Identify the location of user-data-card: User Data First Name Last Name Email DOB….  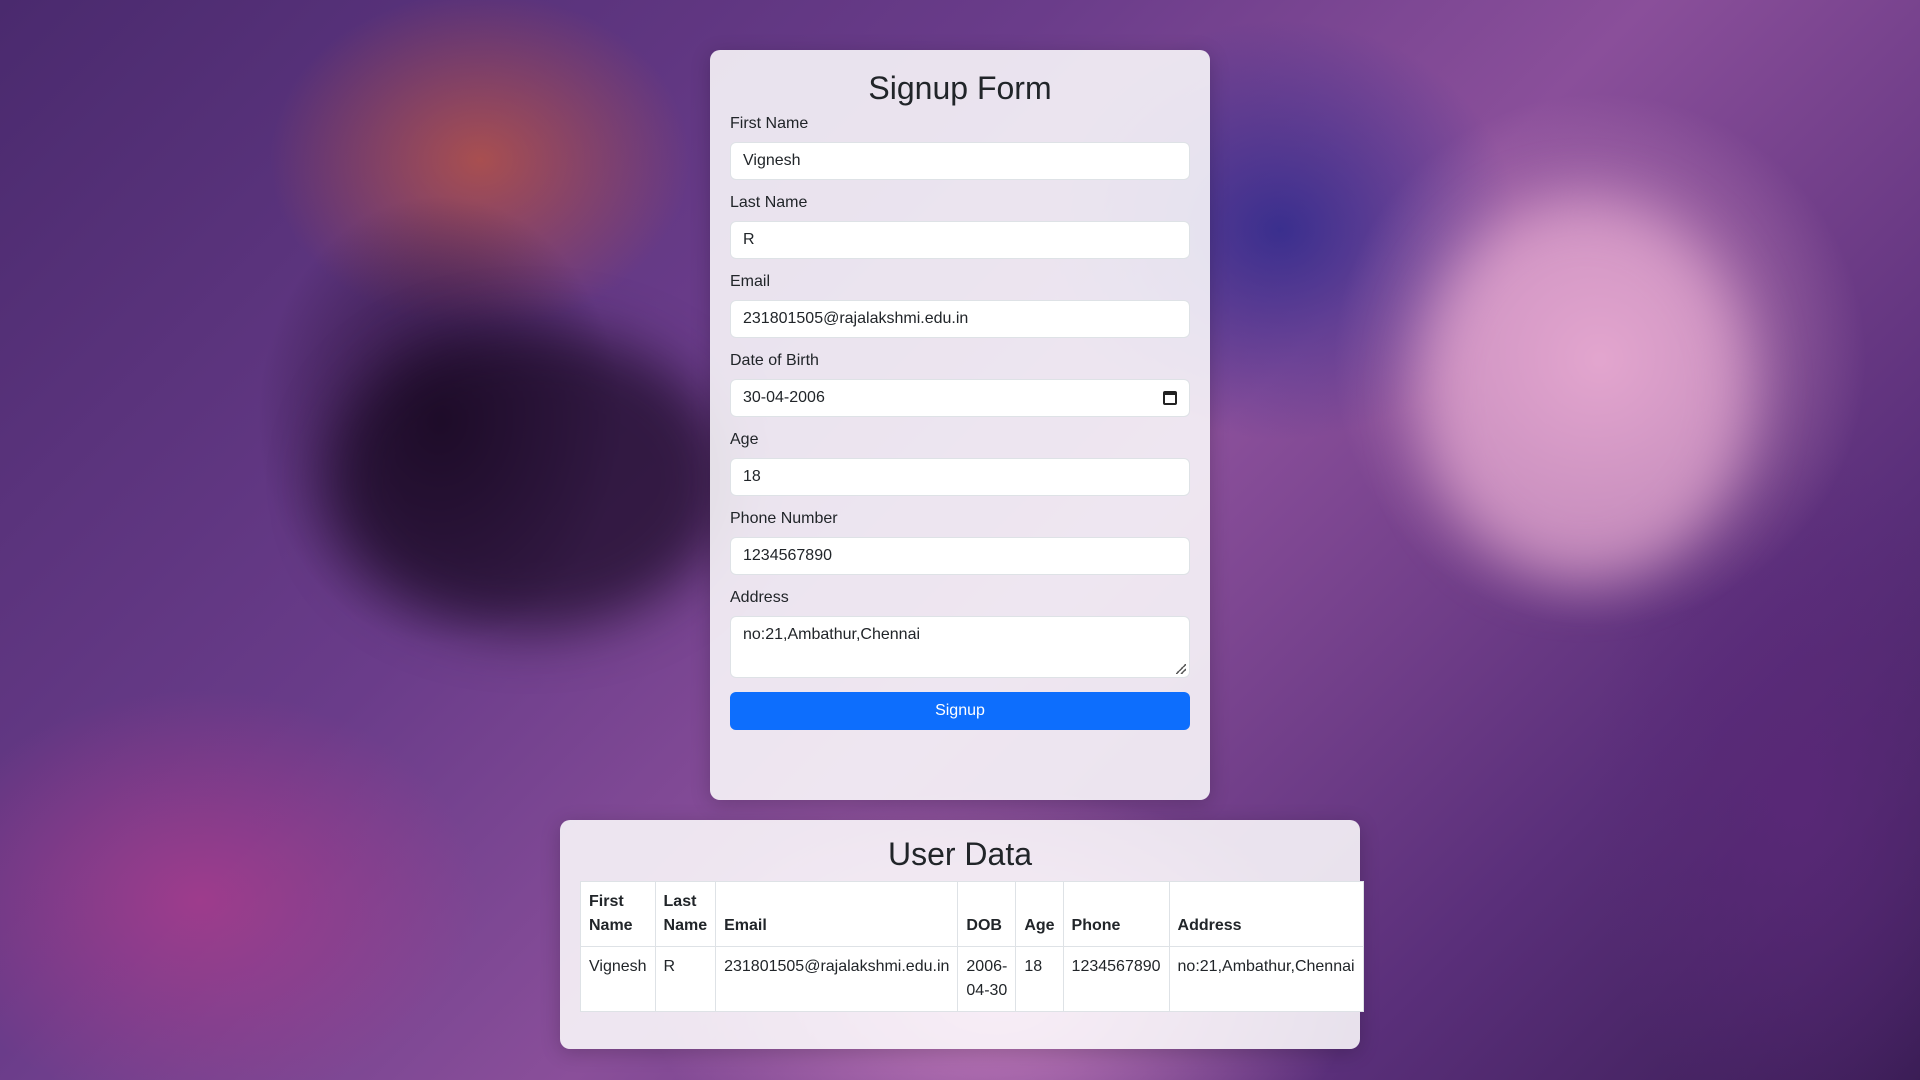
(962, 934).